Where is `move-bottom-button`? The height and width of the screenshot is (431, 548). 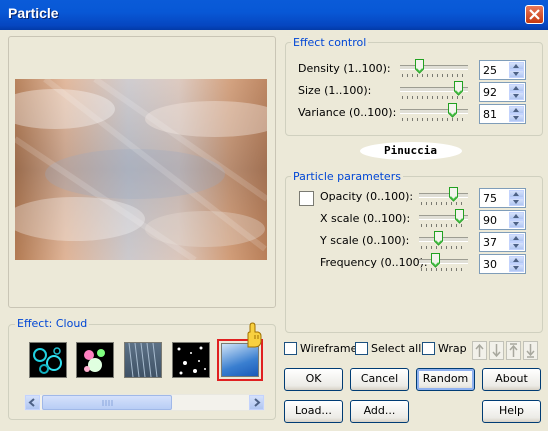
move-bottom-button is located at coordinates (530, 350).